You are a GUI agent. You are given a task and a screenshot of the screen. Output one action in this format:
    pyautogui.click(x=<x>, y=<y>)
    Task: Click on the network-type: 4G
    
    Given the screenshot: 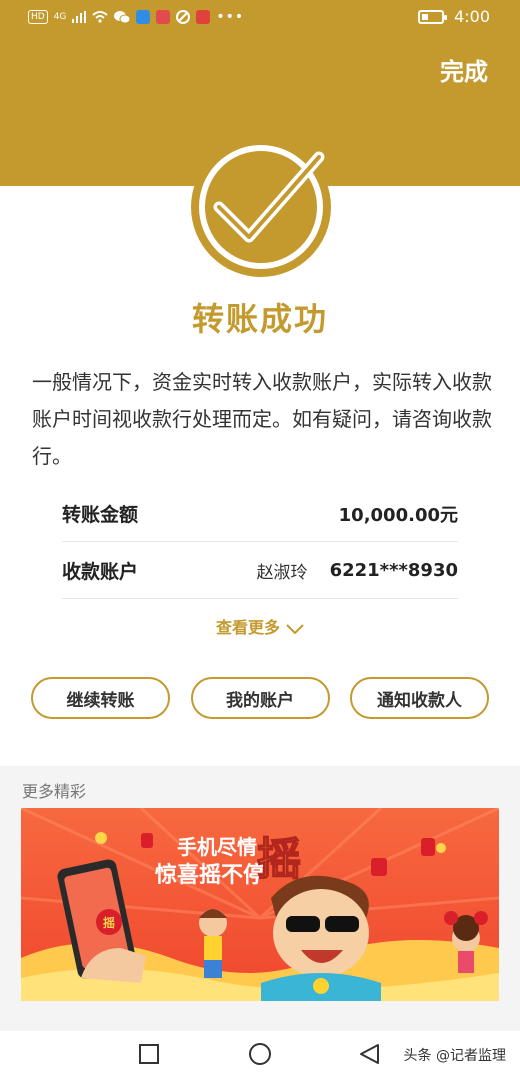 What is the action you would take?
    pyautogui.click(x=60, y=17)
    